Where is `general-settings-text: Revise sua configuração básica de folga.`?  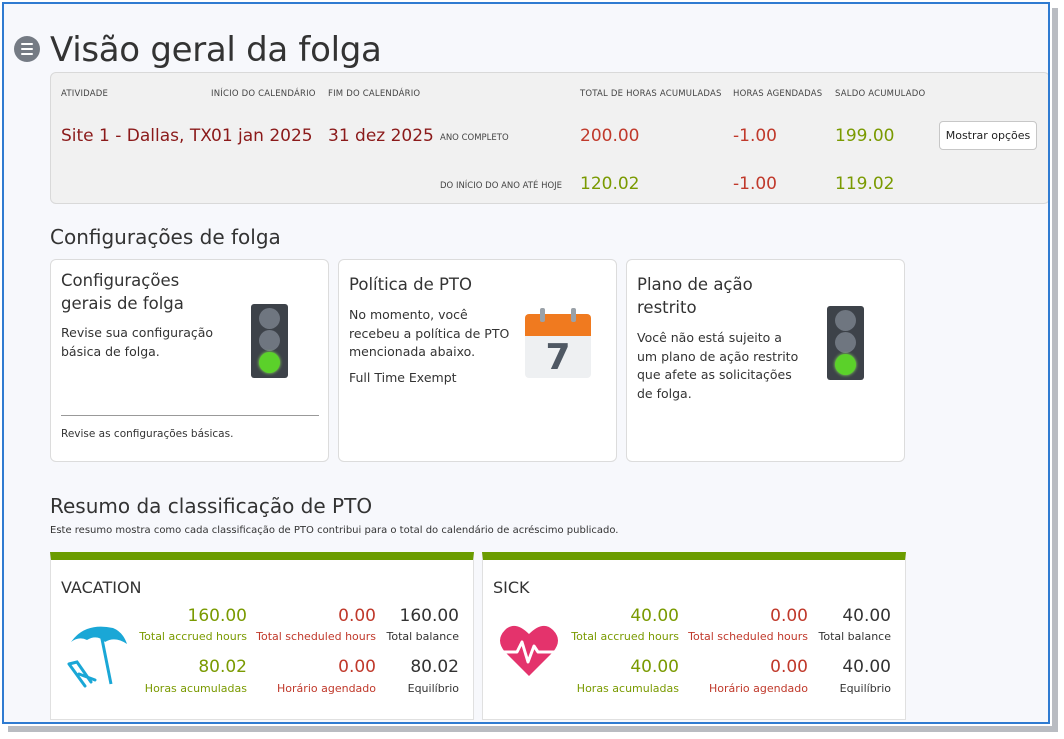 general-settings-text: Revise sua configuração básica de folga. is located at coordinates (137, 342).